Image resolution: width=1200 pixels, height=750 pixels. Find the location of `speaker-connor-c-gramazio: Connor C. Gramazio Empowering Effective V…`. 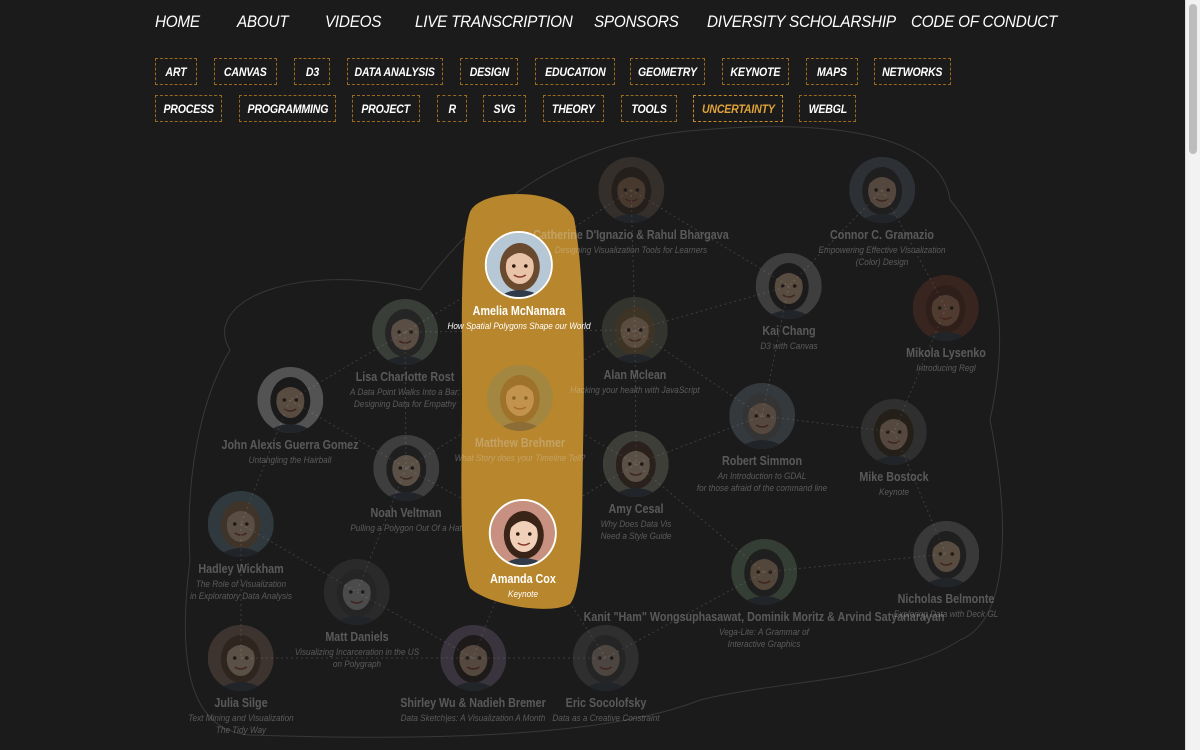

speaker-connor-c-gramazio: Connor C. Gramazio Empowering Effective V… is located at coordinates (882, 213).